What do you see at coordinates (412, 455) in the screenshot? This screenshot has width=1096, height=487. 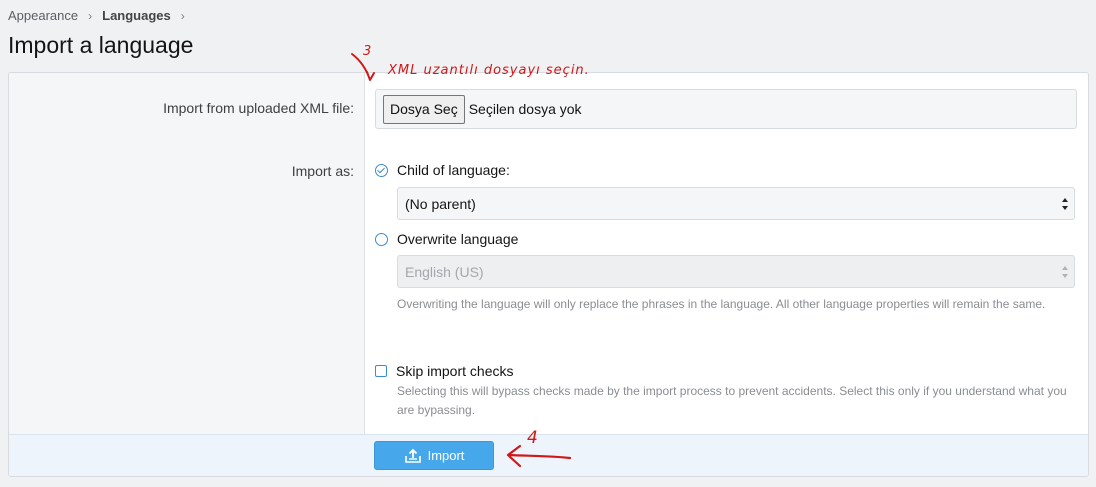 I see `upload-icon` at bounding box center [412, 455].